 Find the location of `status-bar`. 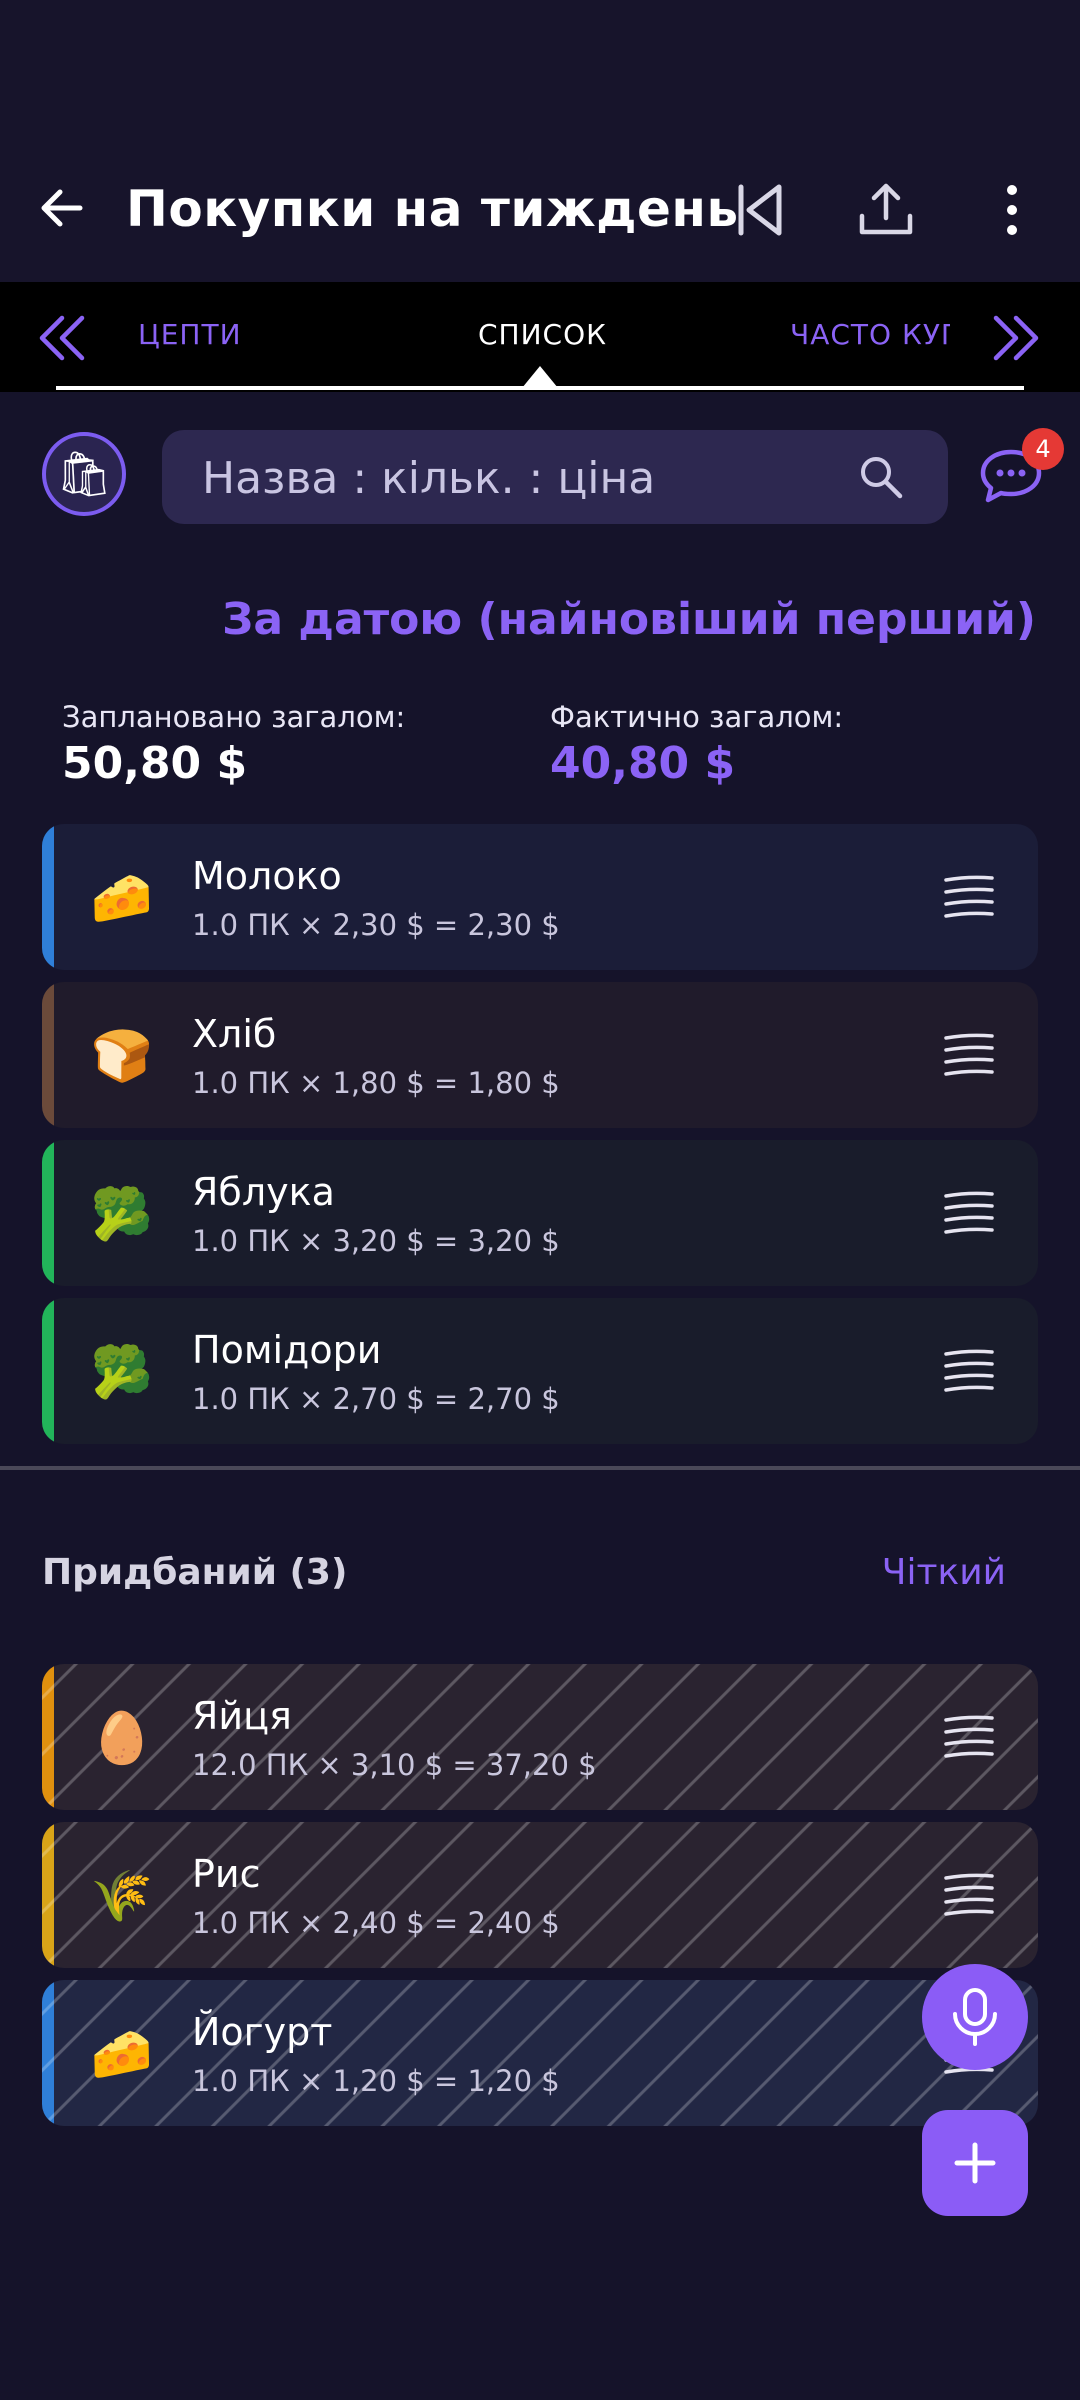

status-bar is located at coordinates (540, 75).